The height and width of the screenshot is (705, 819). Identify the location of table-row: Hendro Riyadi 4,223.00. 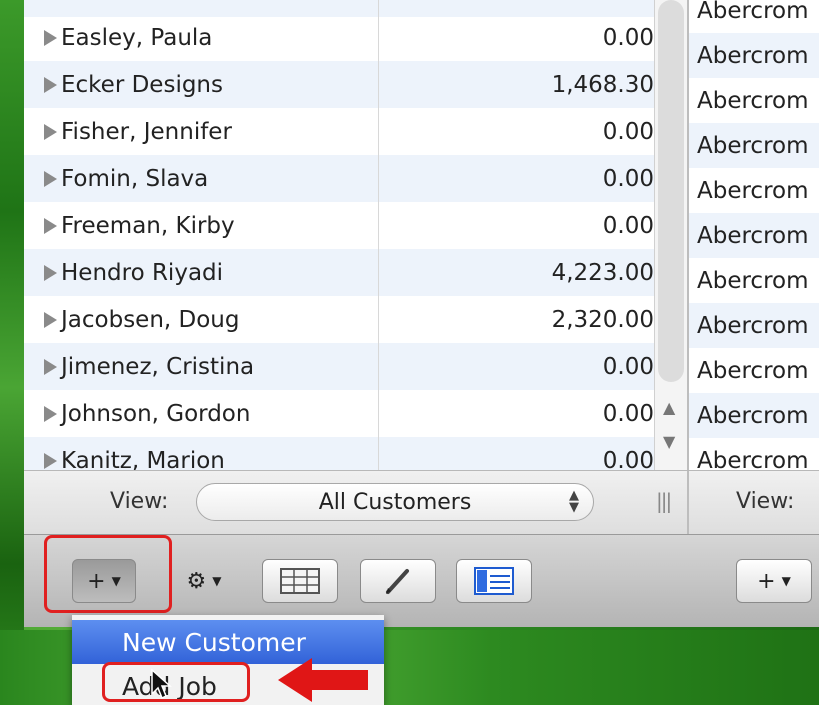
(339, 272).